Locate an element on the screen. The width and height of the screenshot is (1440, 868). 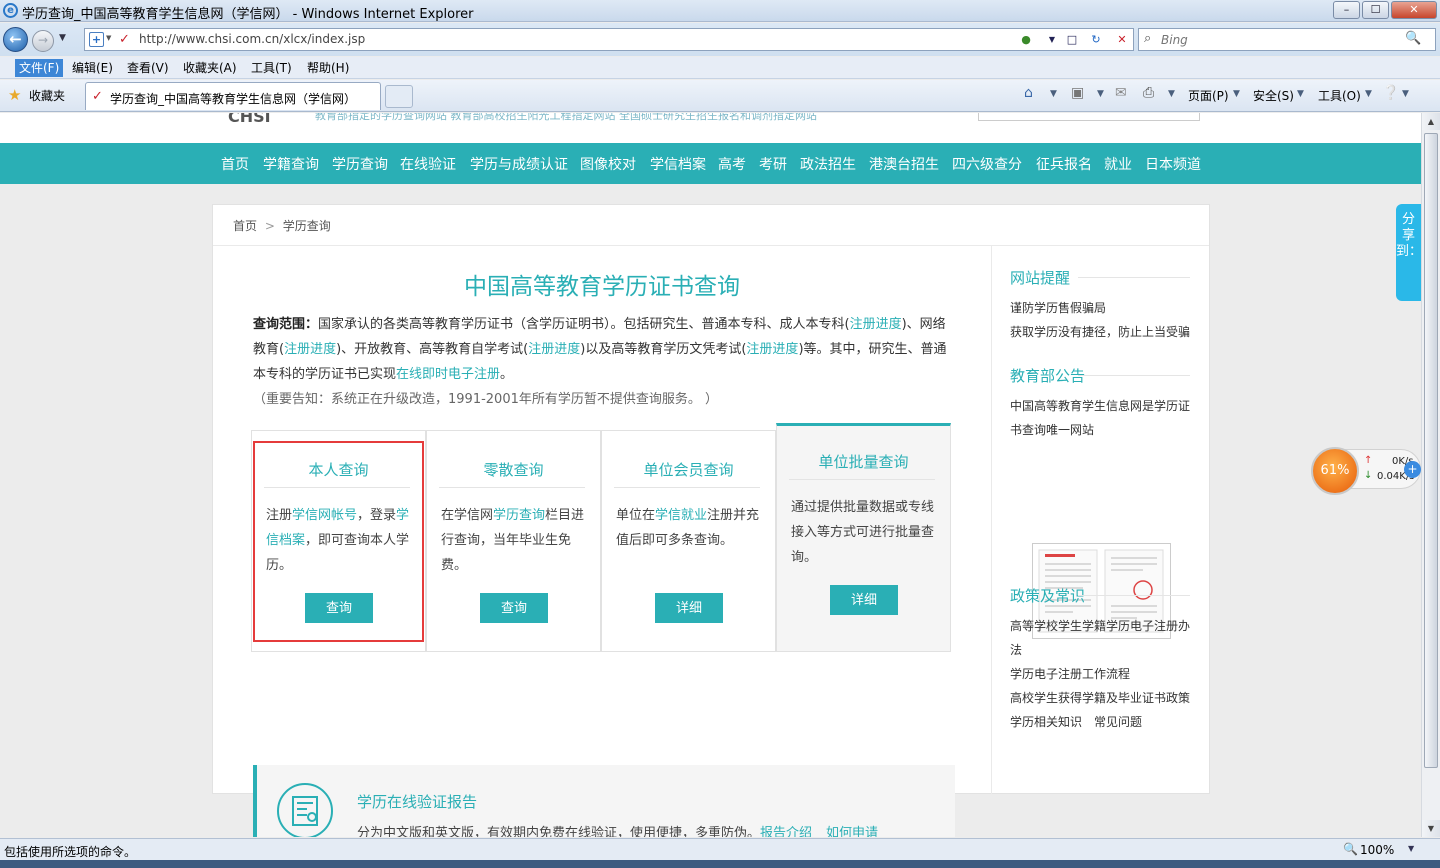
tools-menu-button: 工具(O) is located at coordinates (1339, 95).